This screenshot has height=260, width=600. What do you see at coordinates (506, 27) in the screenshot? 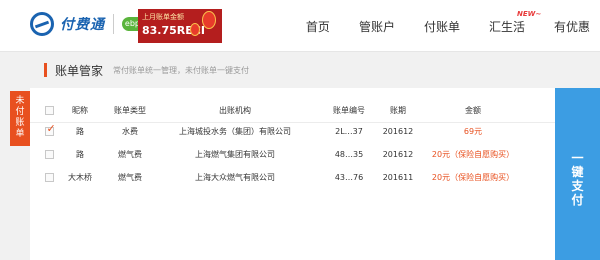
I see `nav-life-label: 汇生活` at bounding box center [506, 27].